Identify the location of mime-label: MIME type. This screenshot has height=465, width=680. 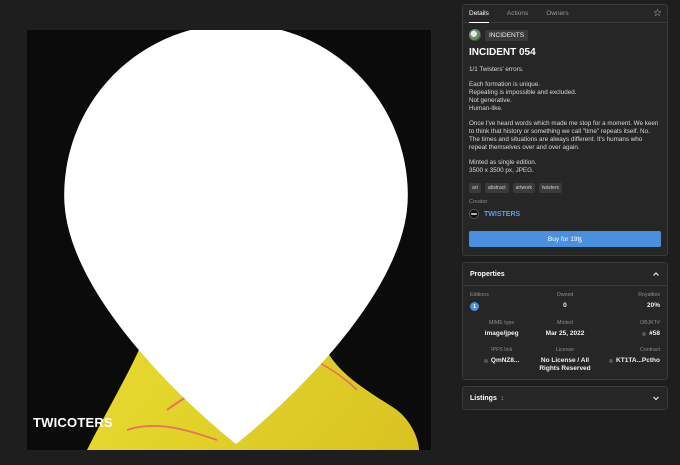
(502, 323).